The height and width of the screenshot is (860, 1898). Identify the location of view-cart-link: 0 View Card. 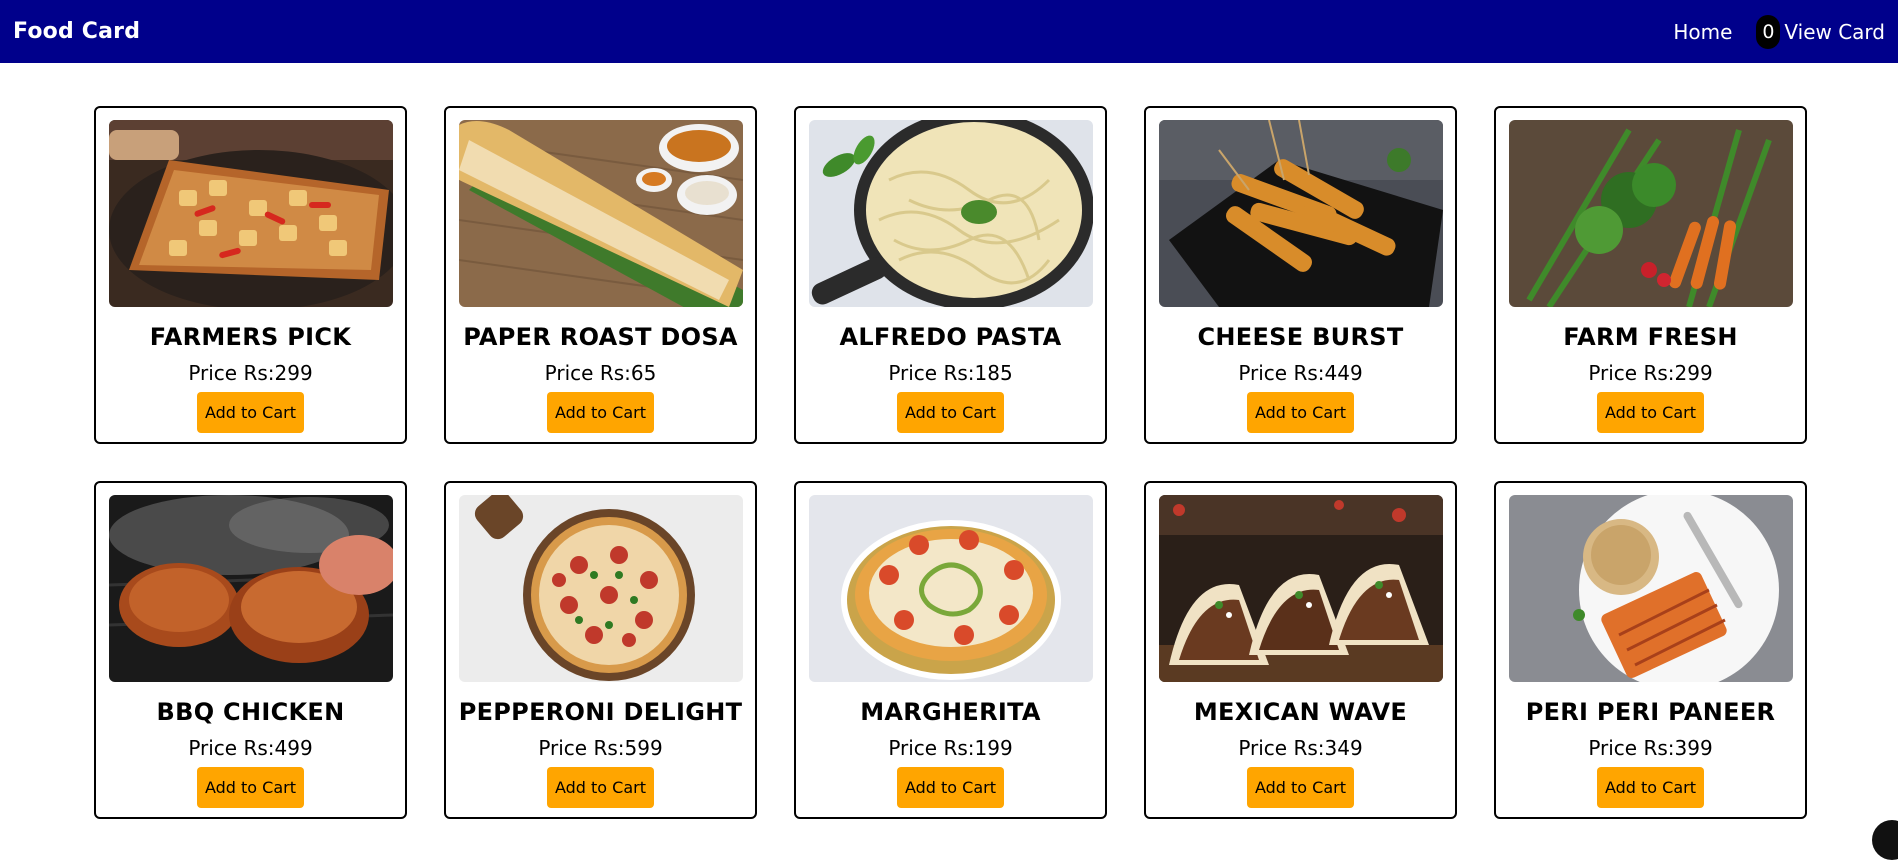
(1820, 32).